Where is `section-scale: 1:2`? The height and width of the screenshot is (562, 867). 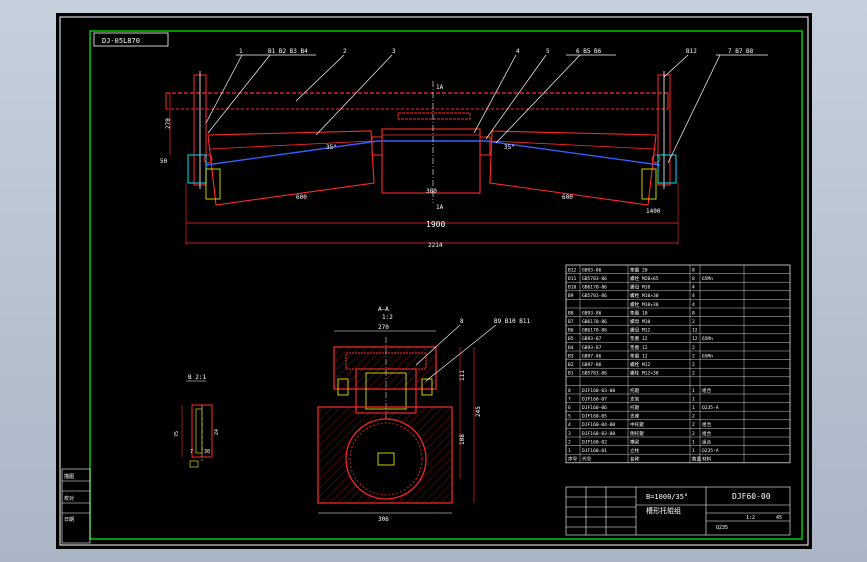
section-scale: 1:2 is located at coordinates (387, 317).